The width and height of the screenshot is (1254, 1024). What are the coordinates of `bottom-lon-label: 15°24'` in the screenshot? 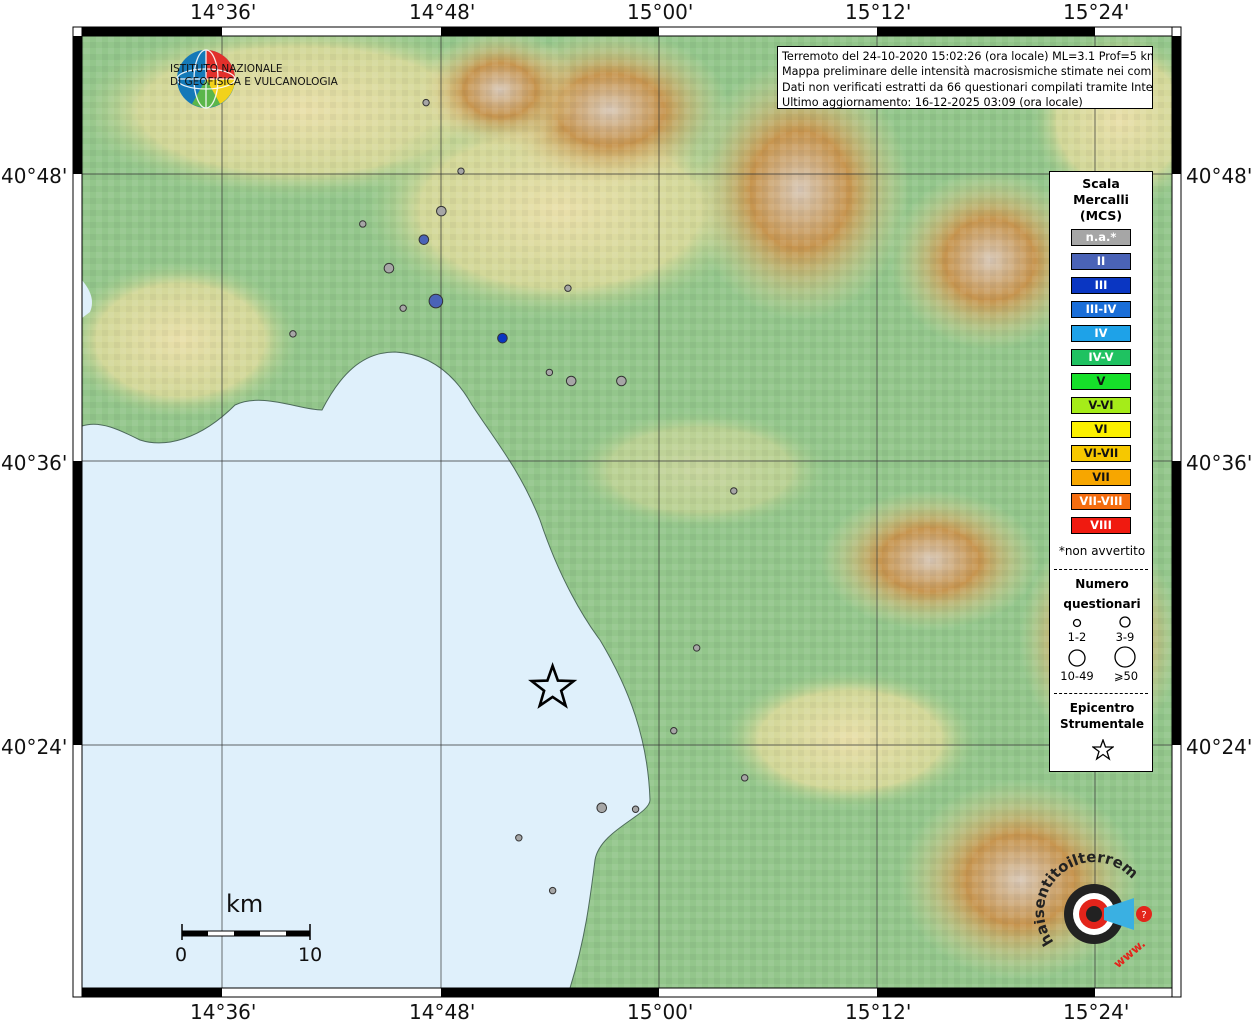 It's located at (1096, 1012).